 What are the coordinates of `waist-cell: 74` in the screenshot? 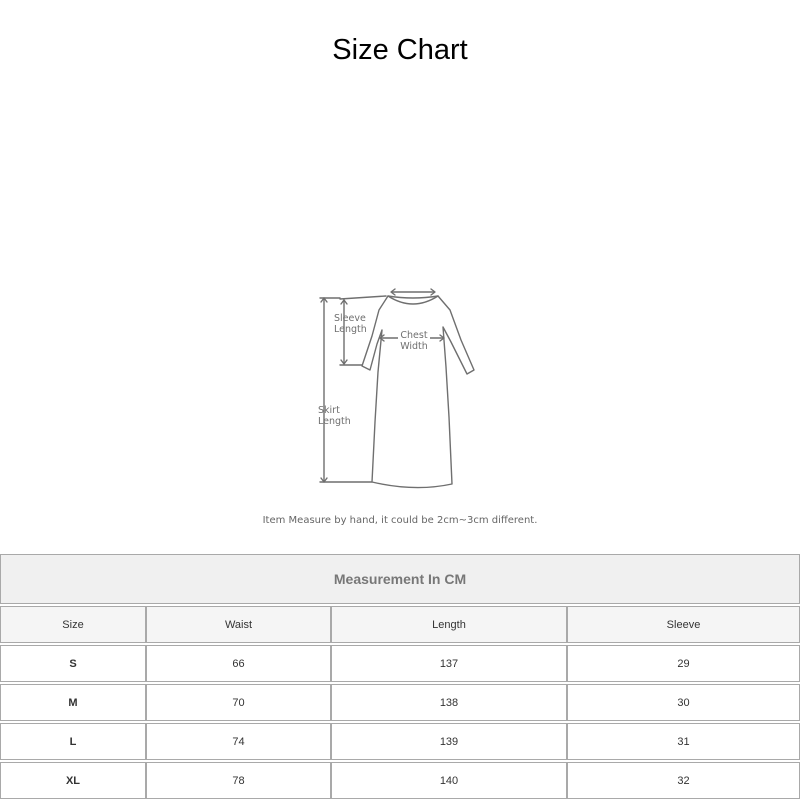 It's located at (238, 741).